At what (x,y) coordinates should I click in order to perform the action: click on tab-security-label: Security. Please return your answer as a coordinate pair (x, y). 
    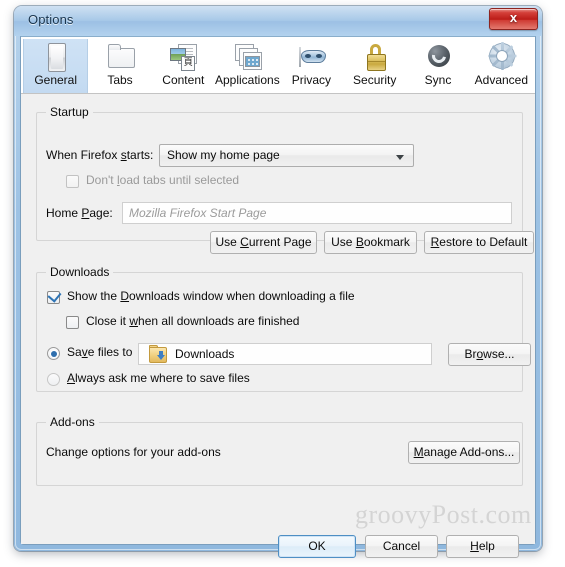
    Looking at the image, I should click on (375, 80).